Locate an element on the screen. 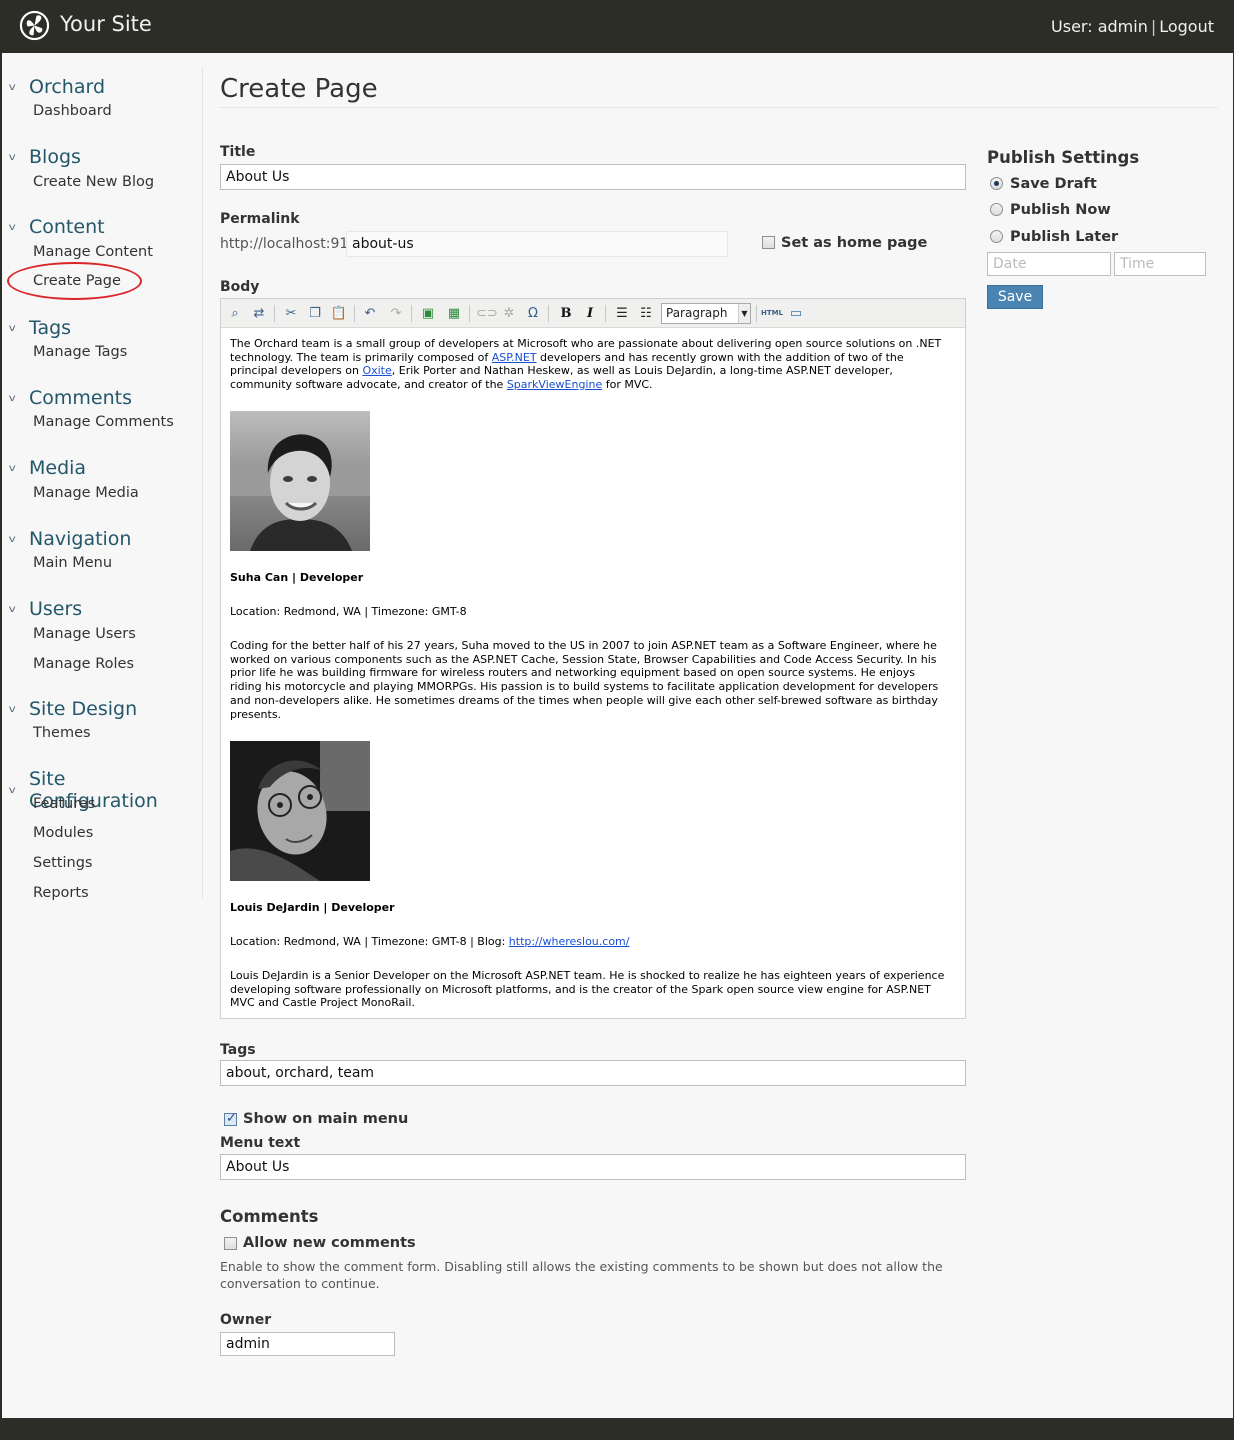 The width and height of the screenshot is (1234, 1440). nav-heading: v Comments is located at coordinates (70, 398).